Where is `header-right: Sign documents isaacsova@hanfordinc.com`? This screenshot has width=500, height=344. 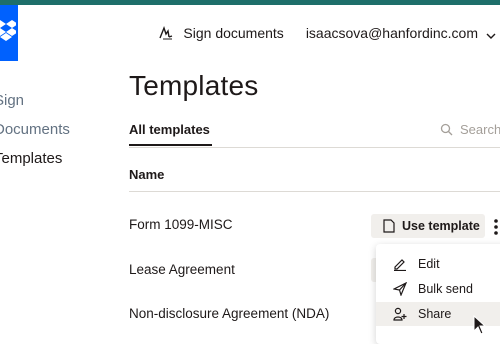 header-right: Sign documents isaacsova@hanfordinc.com is located at coordinates (329, 33).